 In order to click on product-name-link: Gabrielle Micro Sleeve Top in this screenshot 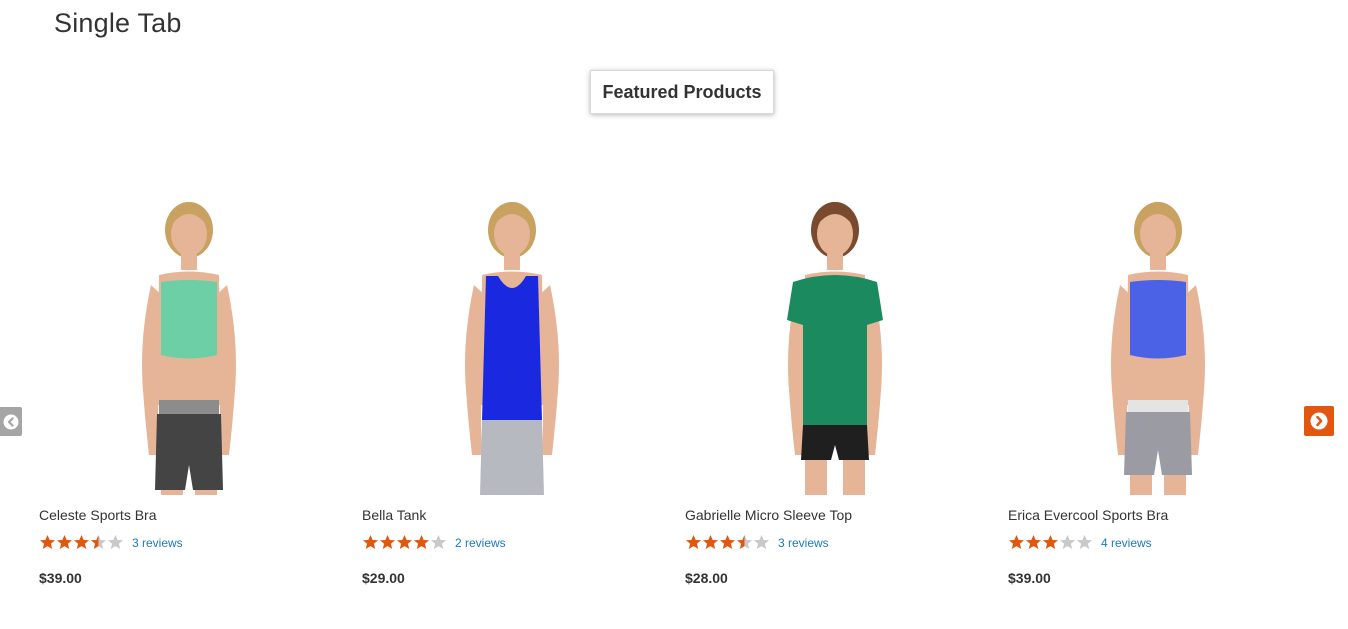, I will do `click(768, 515)`.